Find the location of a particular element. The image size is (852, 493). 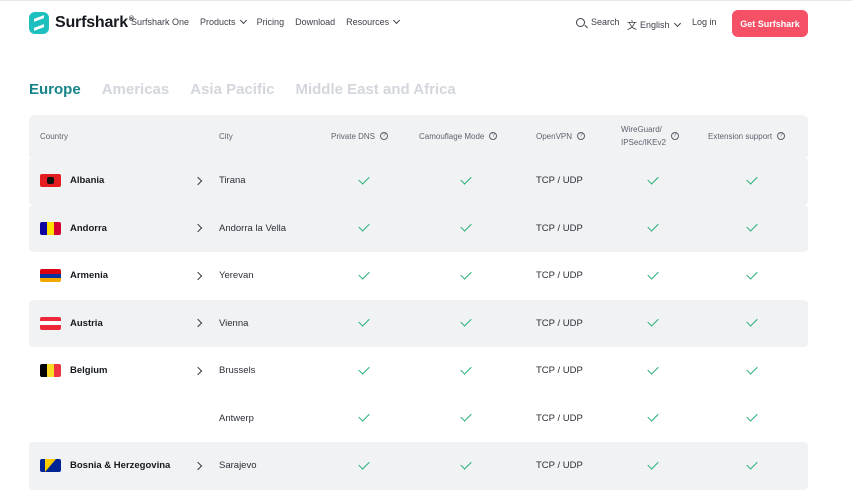

nav-download: Download is located at coordinates (315, 22).